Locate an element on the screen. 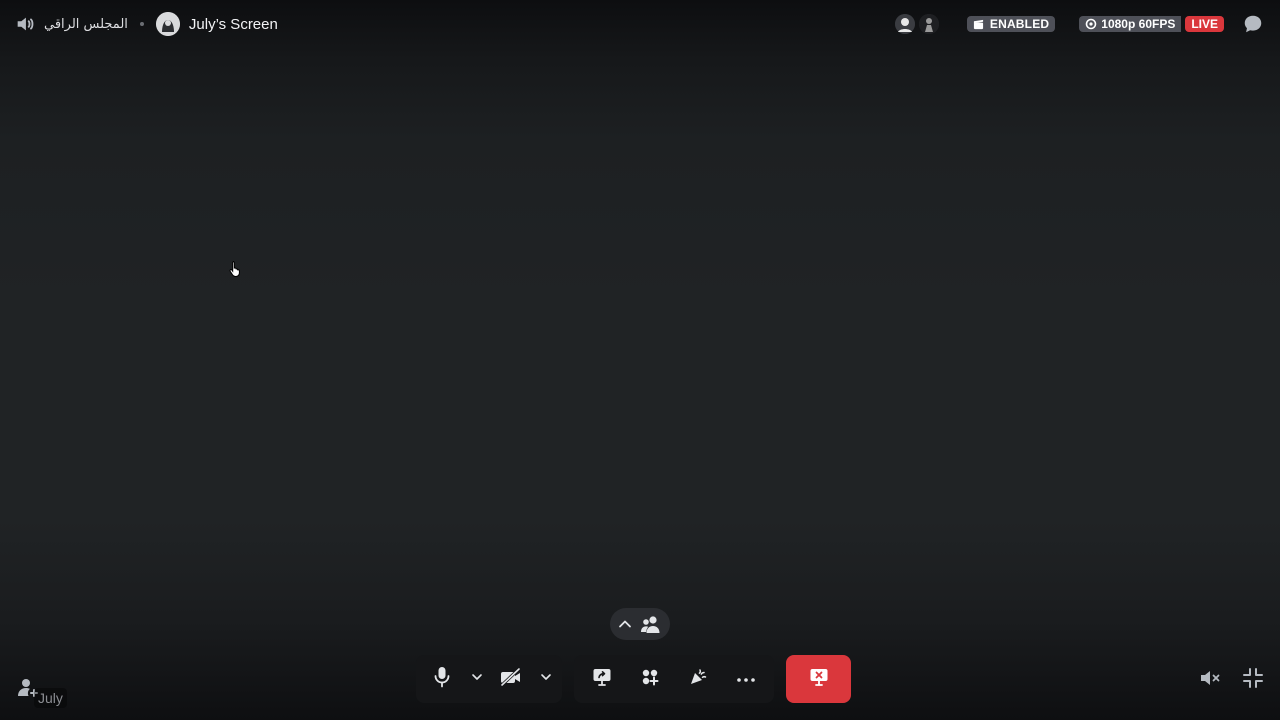 The height and width of the screenshot is (720, 1280). soundboard-icon is located at coordinates (698, 679).